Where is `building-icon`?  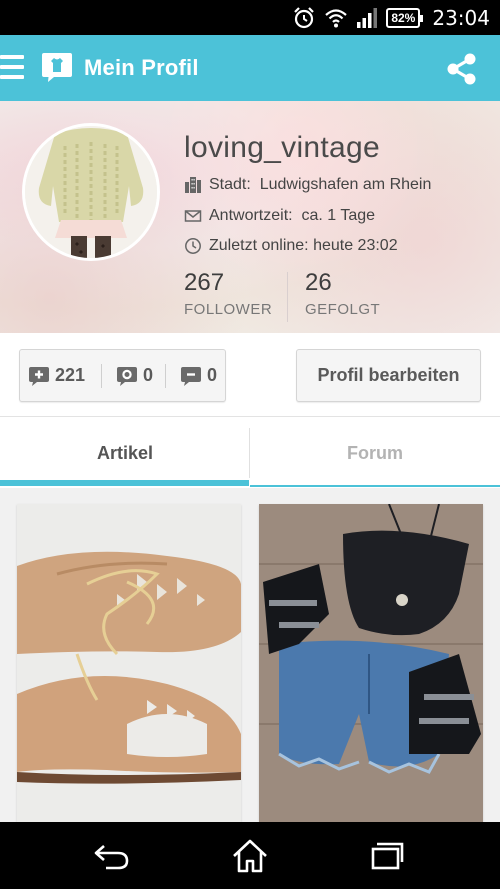 building-icon is located at coordinates (193, 185).